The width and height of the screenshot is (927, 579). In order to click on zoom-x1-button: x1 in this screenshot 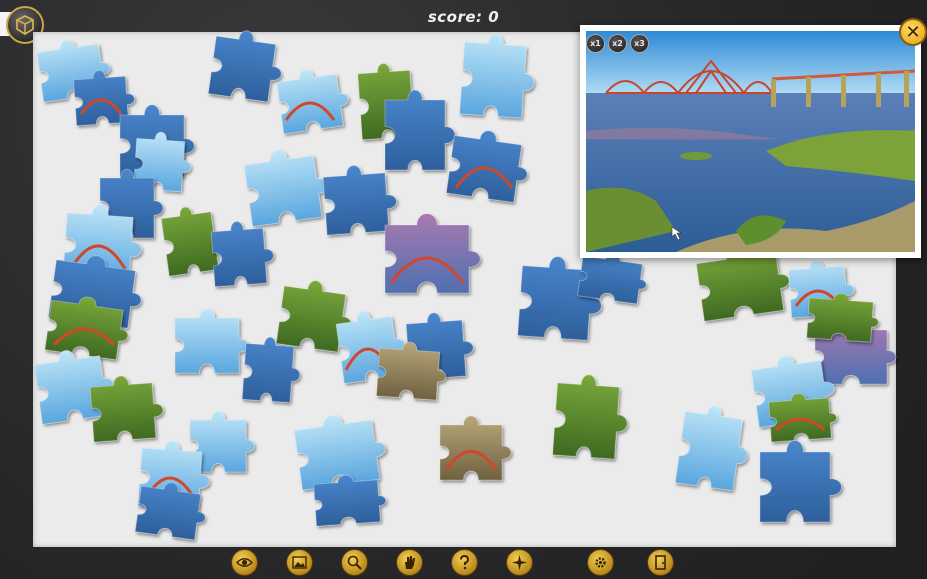, I will do `click(595, 43)`.